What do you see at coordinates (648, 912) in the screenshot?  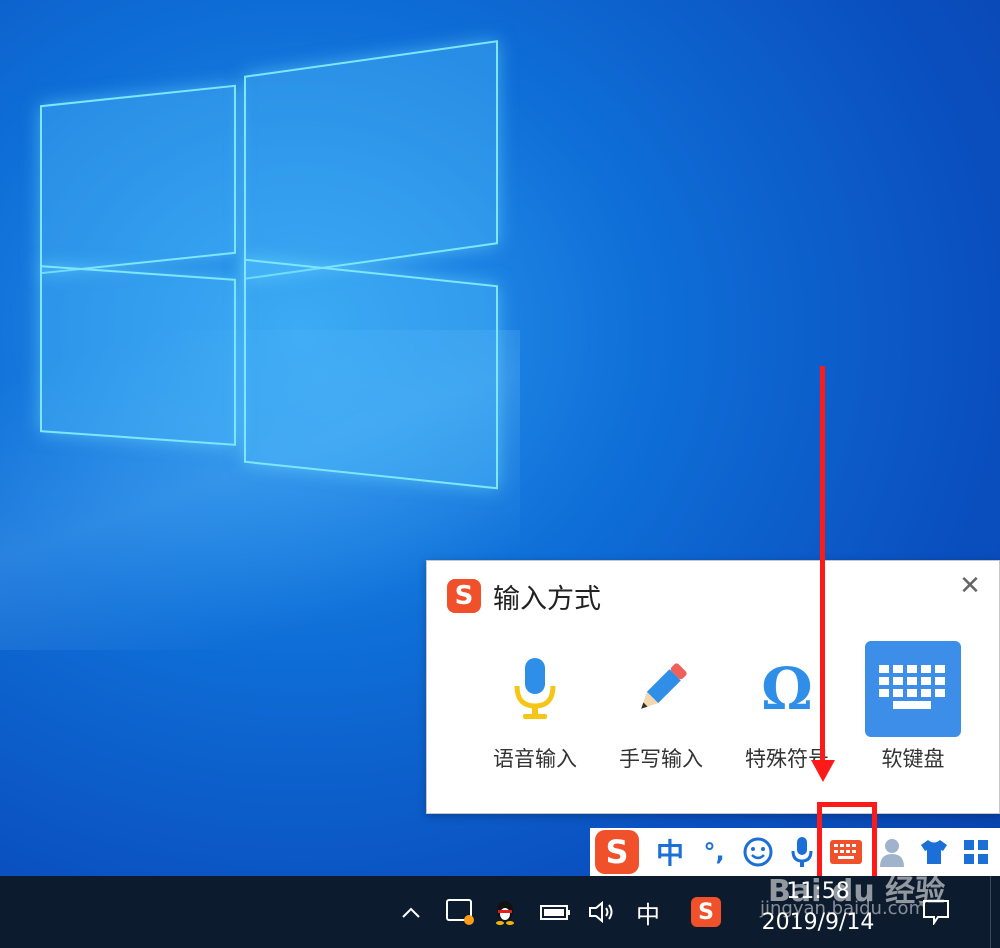 I see `ime-language-indicator: 中` at bounding box center [648, 912].